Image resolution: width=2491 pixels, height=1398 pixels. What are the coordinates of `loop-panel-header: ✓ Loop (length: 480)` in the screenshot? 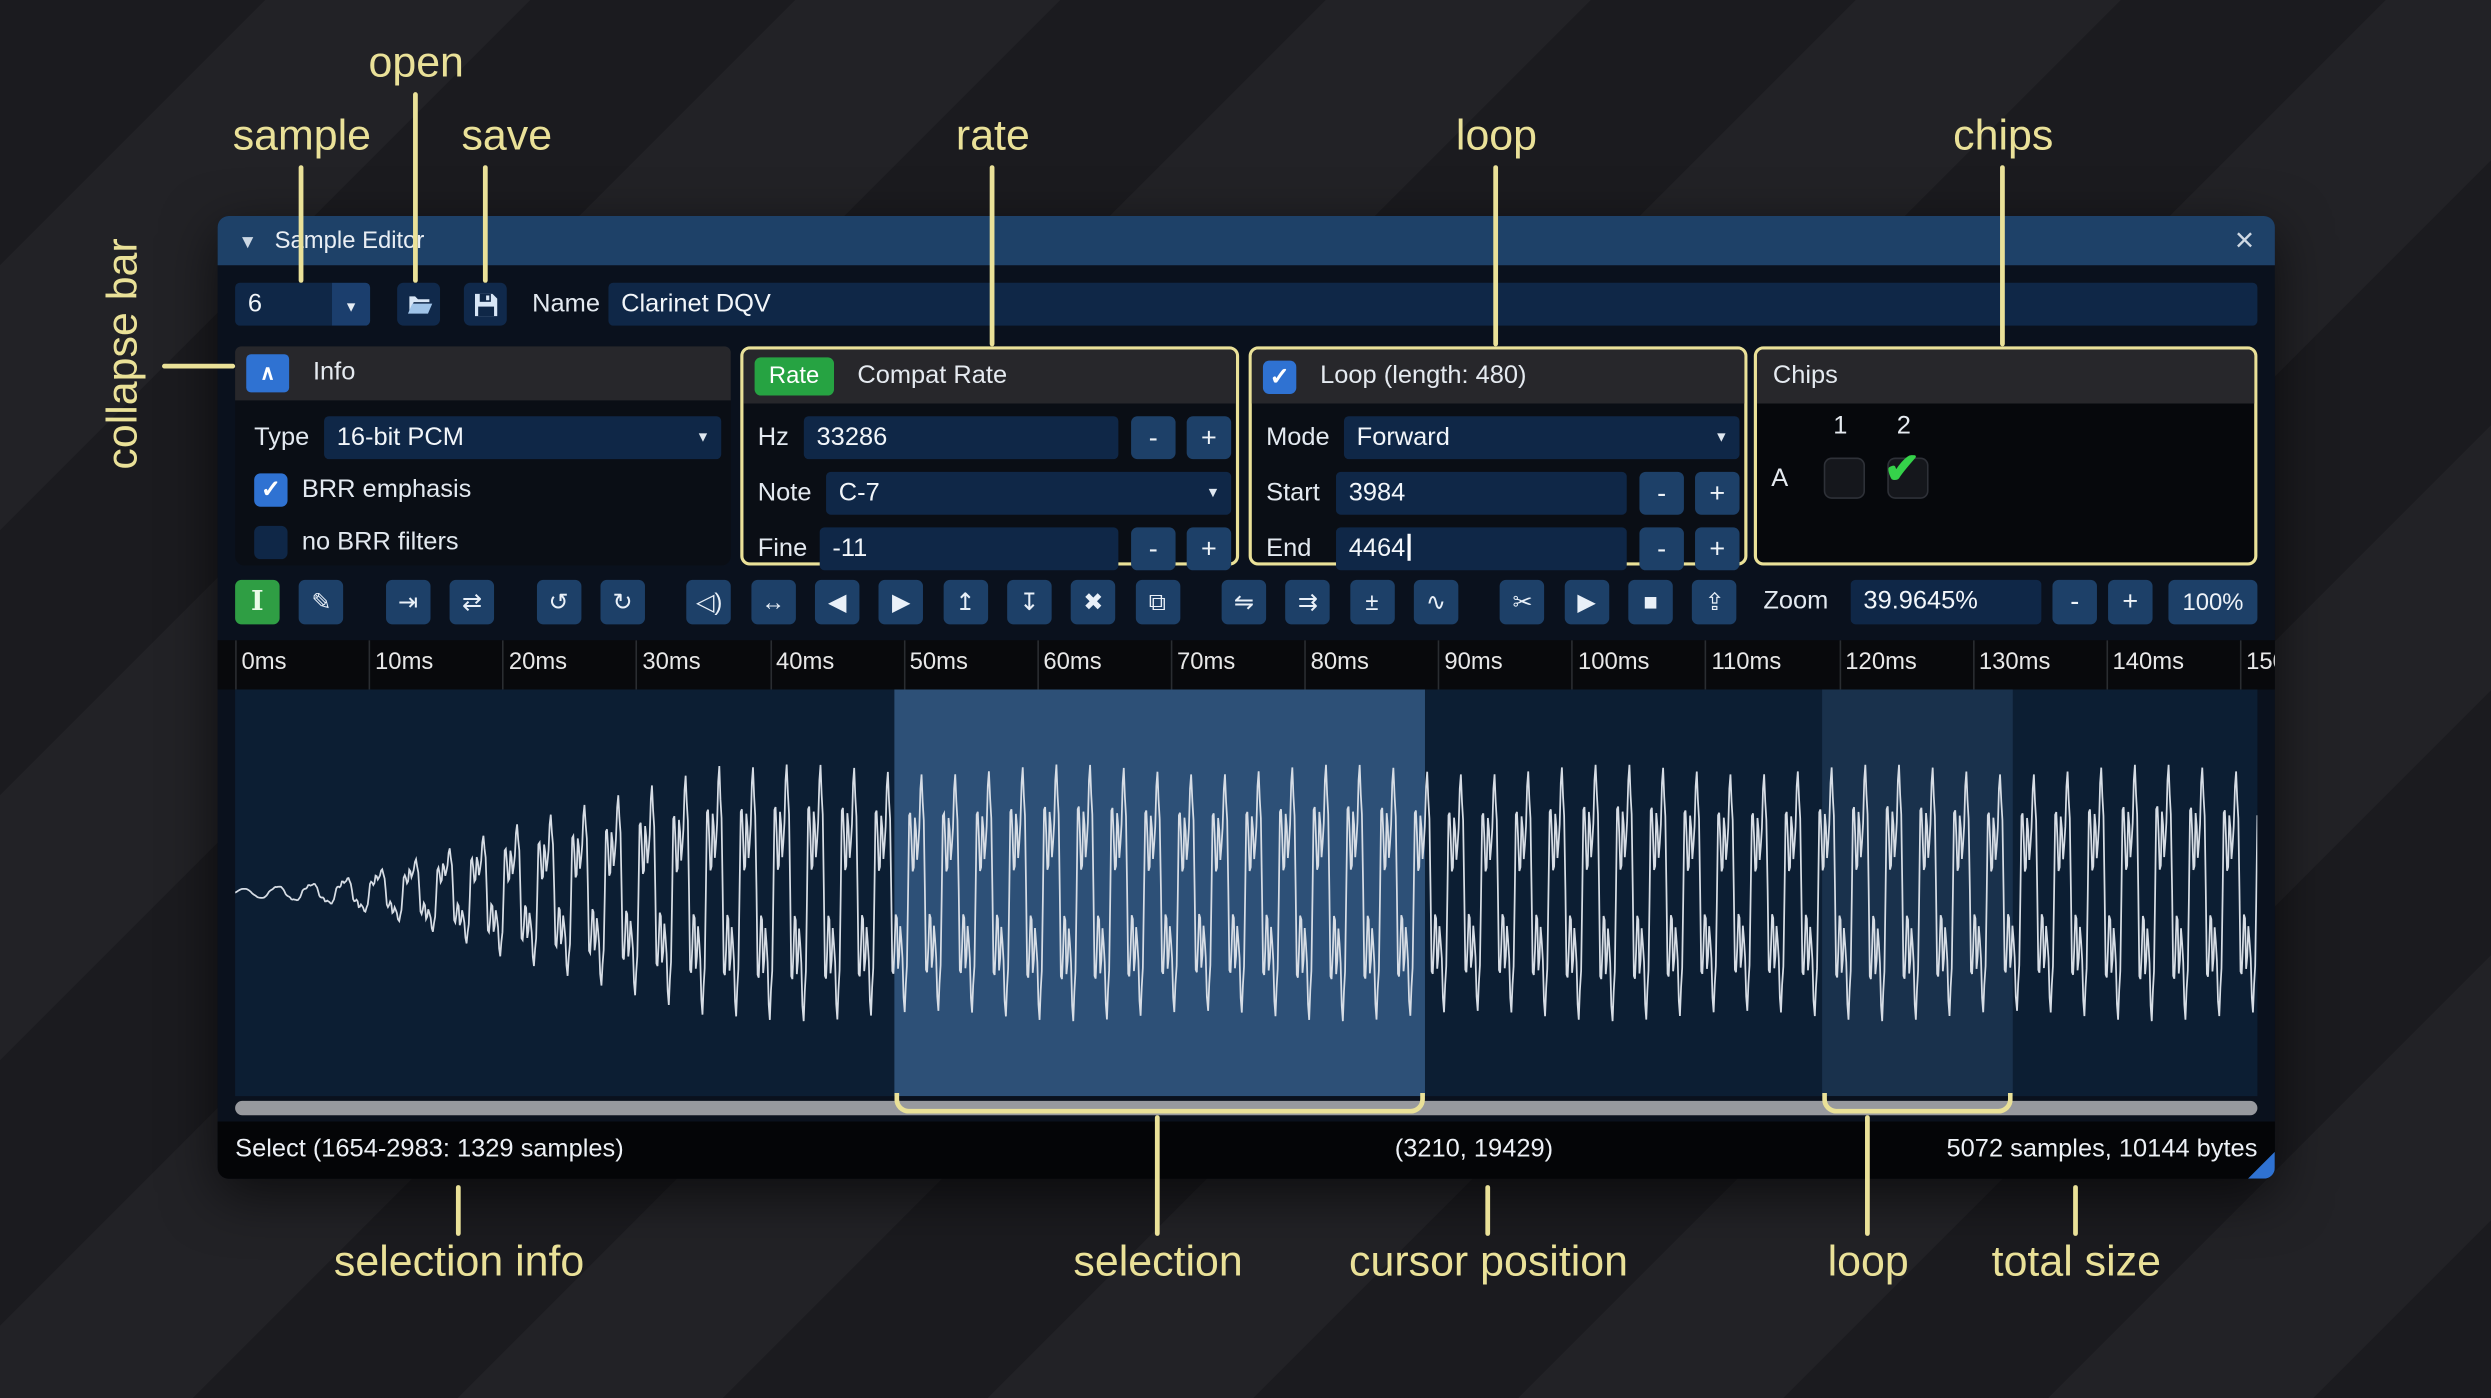 It's located at (1498, 376).